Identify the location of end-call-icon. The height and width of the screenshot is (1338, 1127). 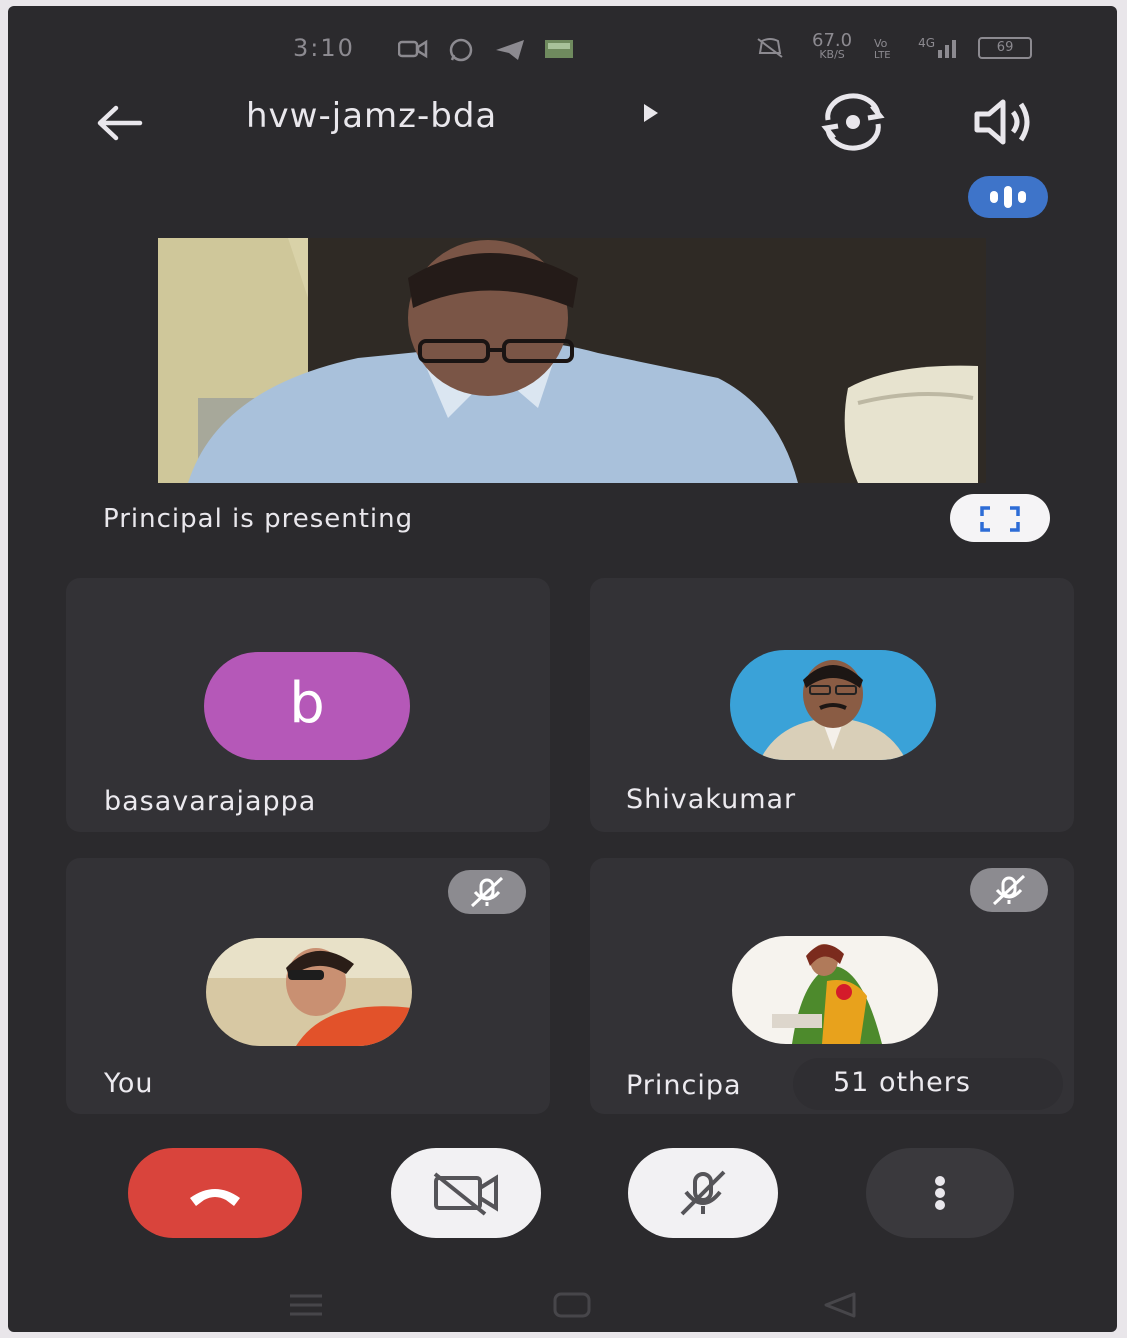
(215, 1197).